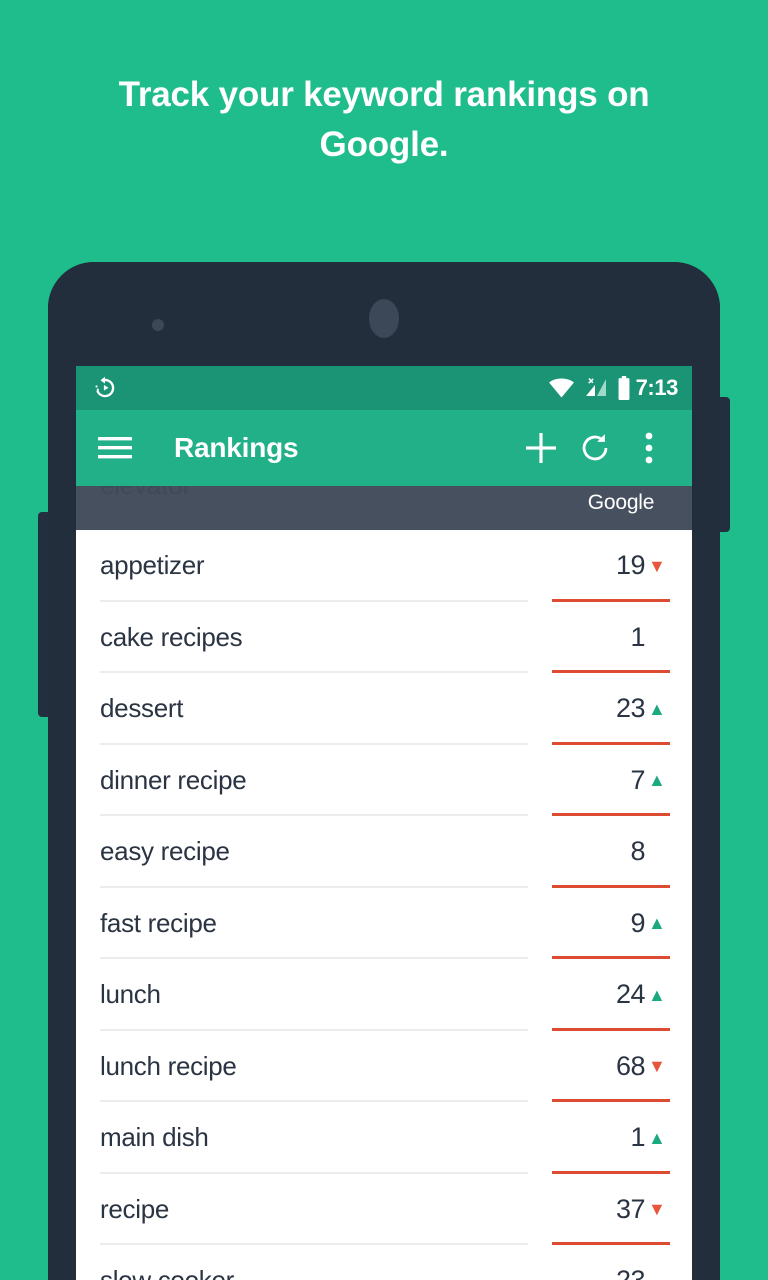  What do you see at coordinates (384, 508) in the screenshot?
I see `column-header-bar: elevator Google` at bounding box center [384, 508].